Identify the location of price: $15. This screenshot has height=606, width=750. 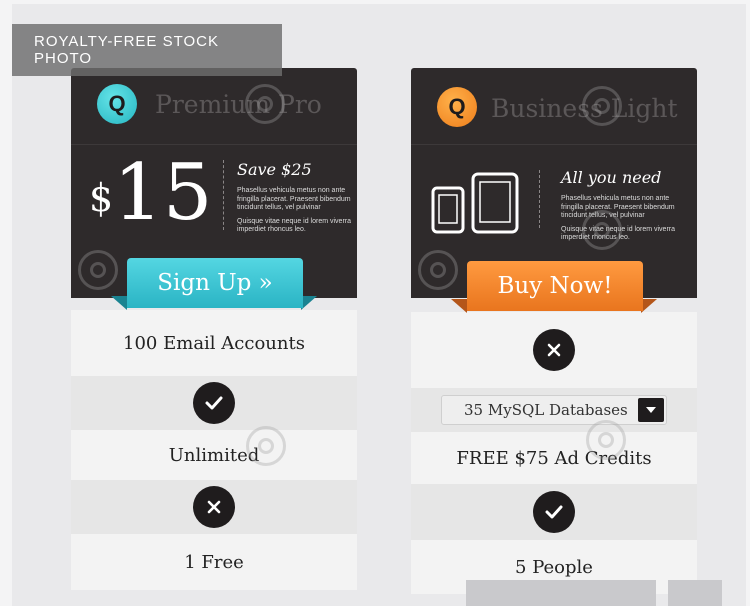
(150, 193).